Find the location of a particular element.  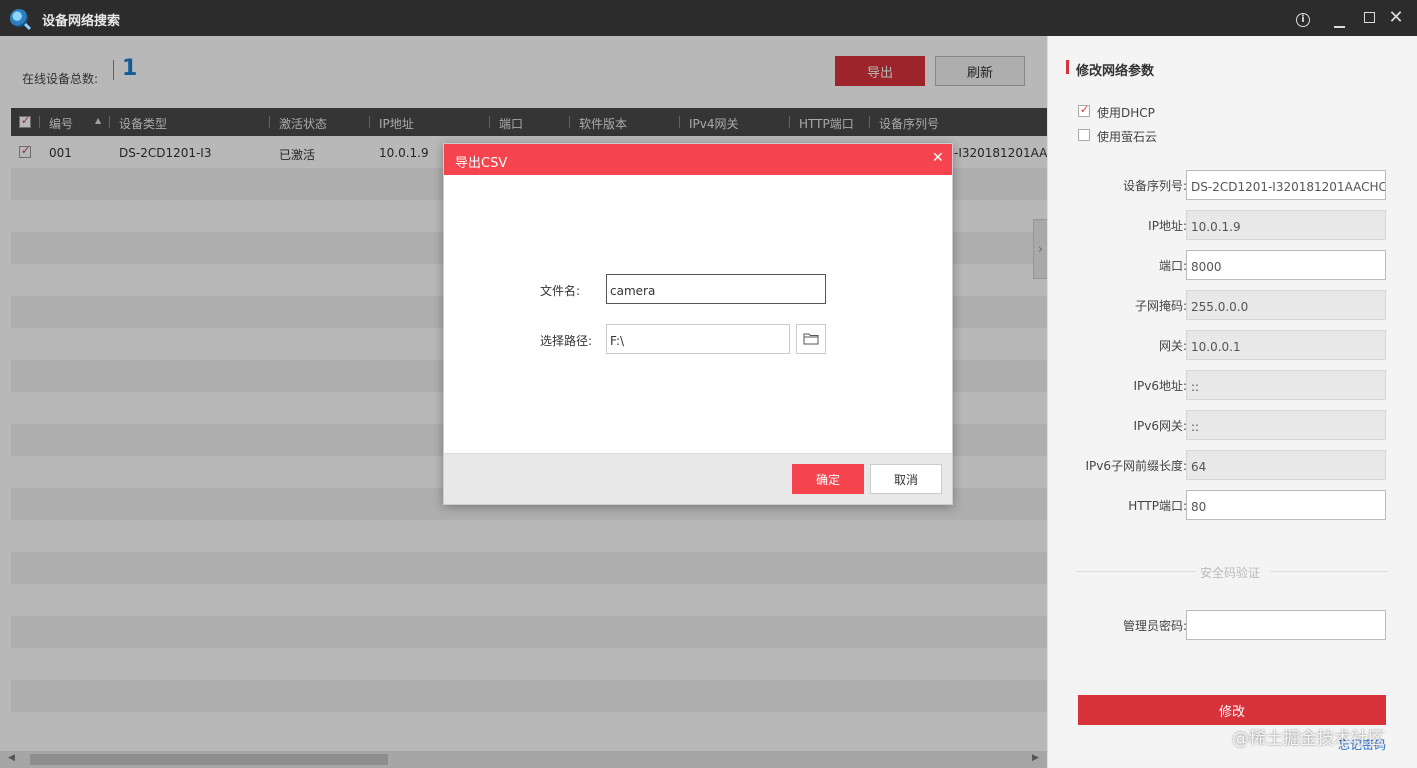

ezviz-label: 使用萤石云 is located at coordinates (1127, 136).